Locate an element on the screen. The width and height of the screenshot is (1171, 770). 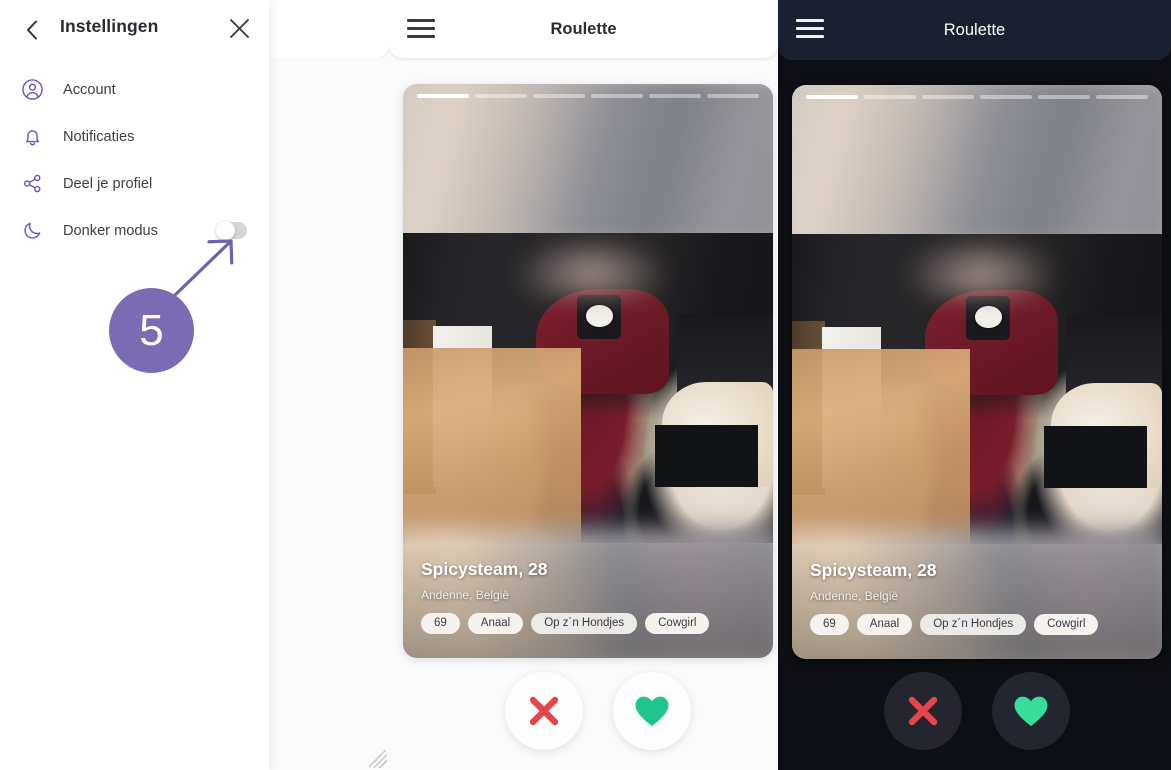
sidebar-item-notifications: Notificaties is located at coordinates (134, 136).